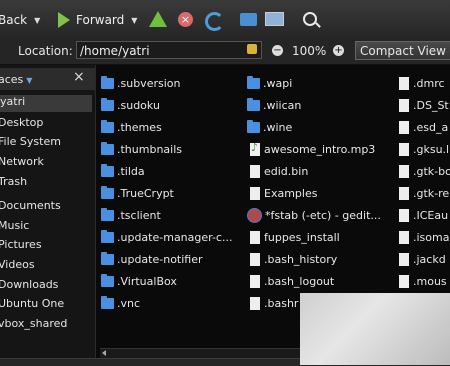  I want to click on sidebar-item-music: Music, so click(14, 225).